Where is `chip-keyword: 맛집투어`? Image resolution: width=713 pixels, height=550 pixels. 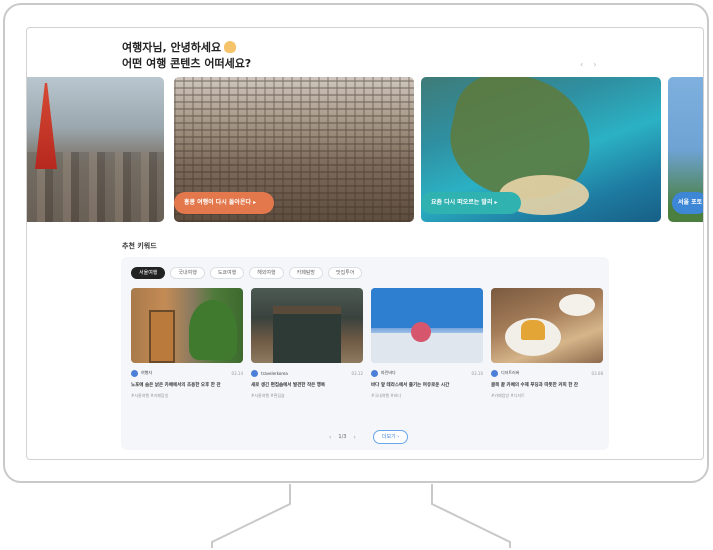 chip-keyword: 맛집투어 is located at coordinates (345, 273).